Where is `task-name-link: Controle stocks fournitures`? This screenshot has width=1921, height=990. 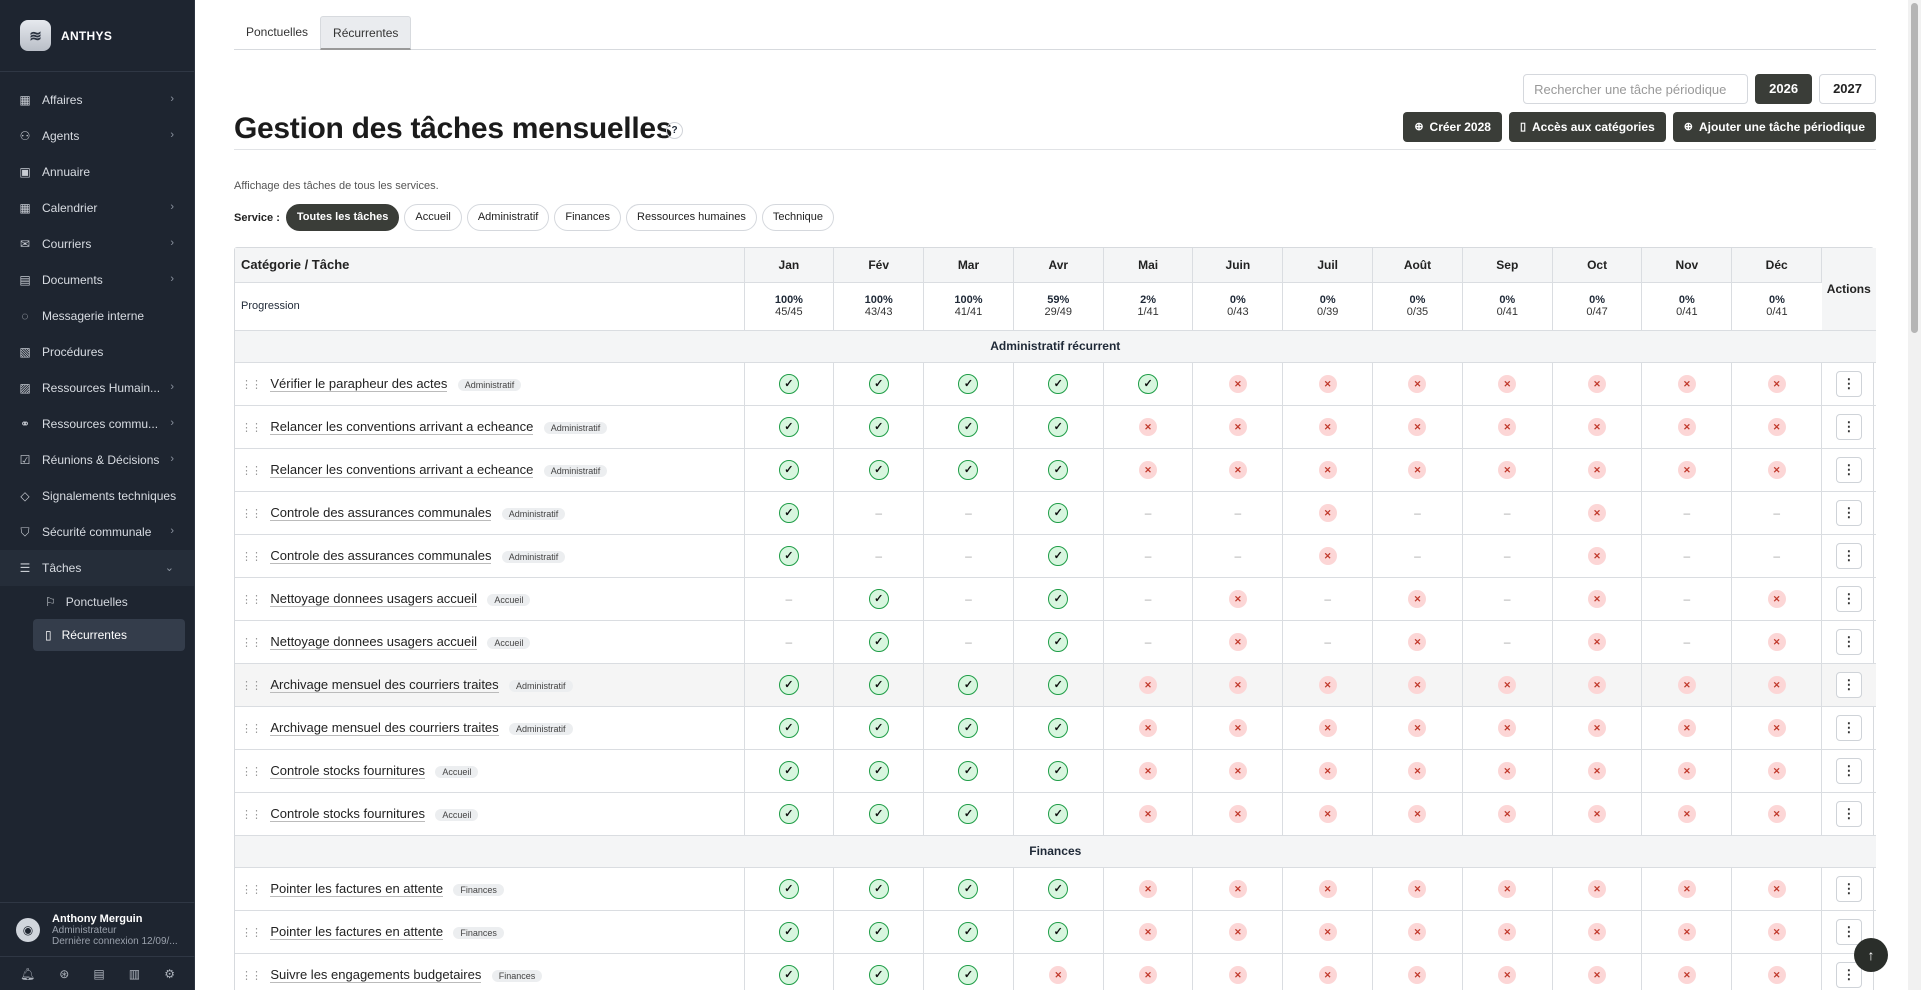 task-name-link: Controle stocks fournitures is located at coordinates (347, 771).